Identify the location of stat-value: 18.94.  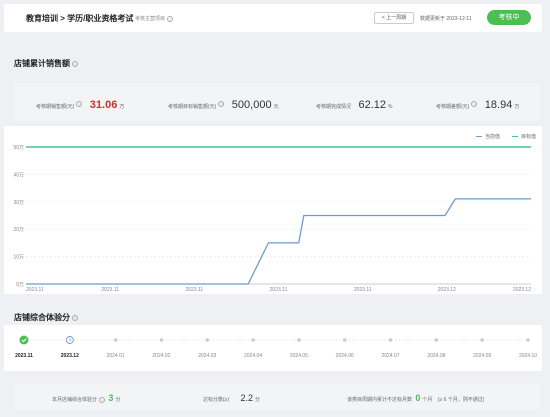
(498, 105).